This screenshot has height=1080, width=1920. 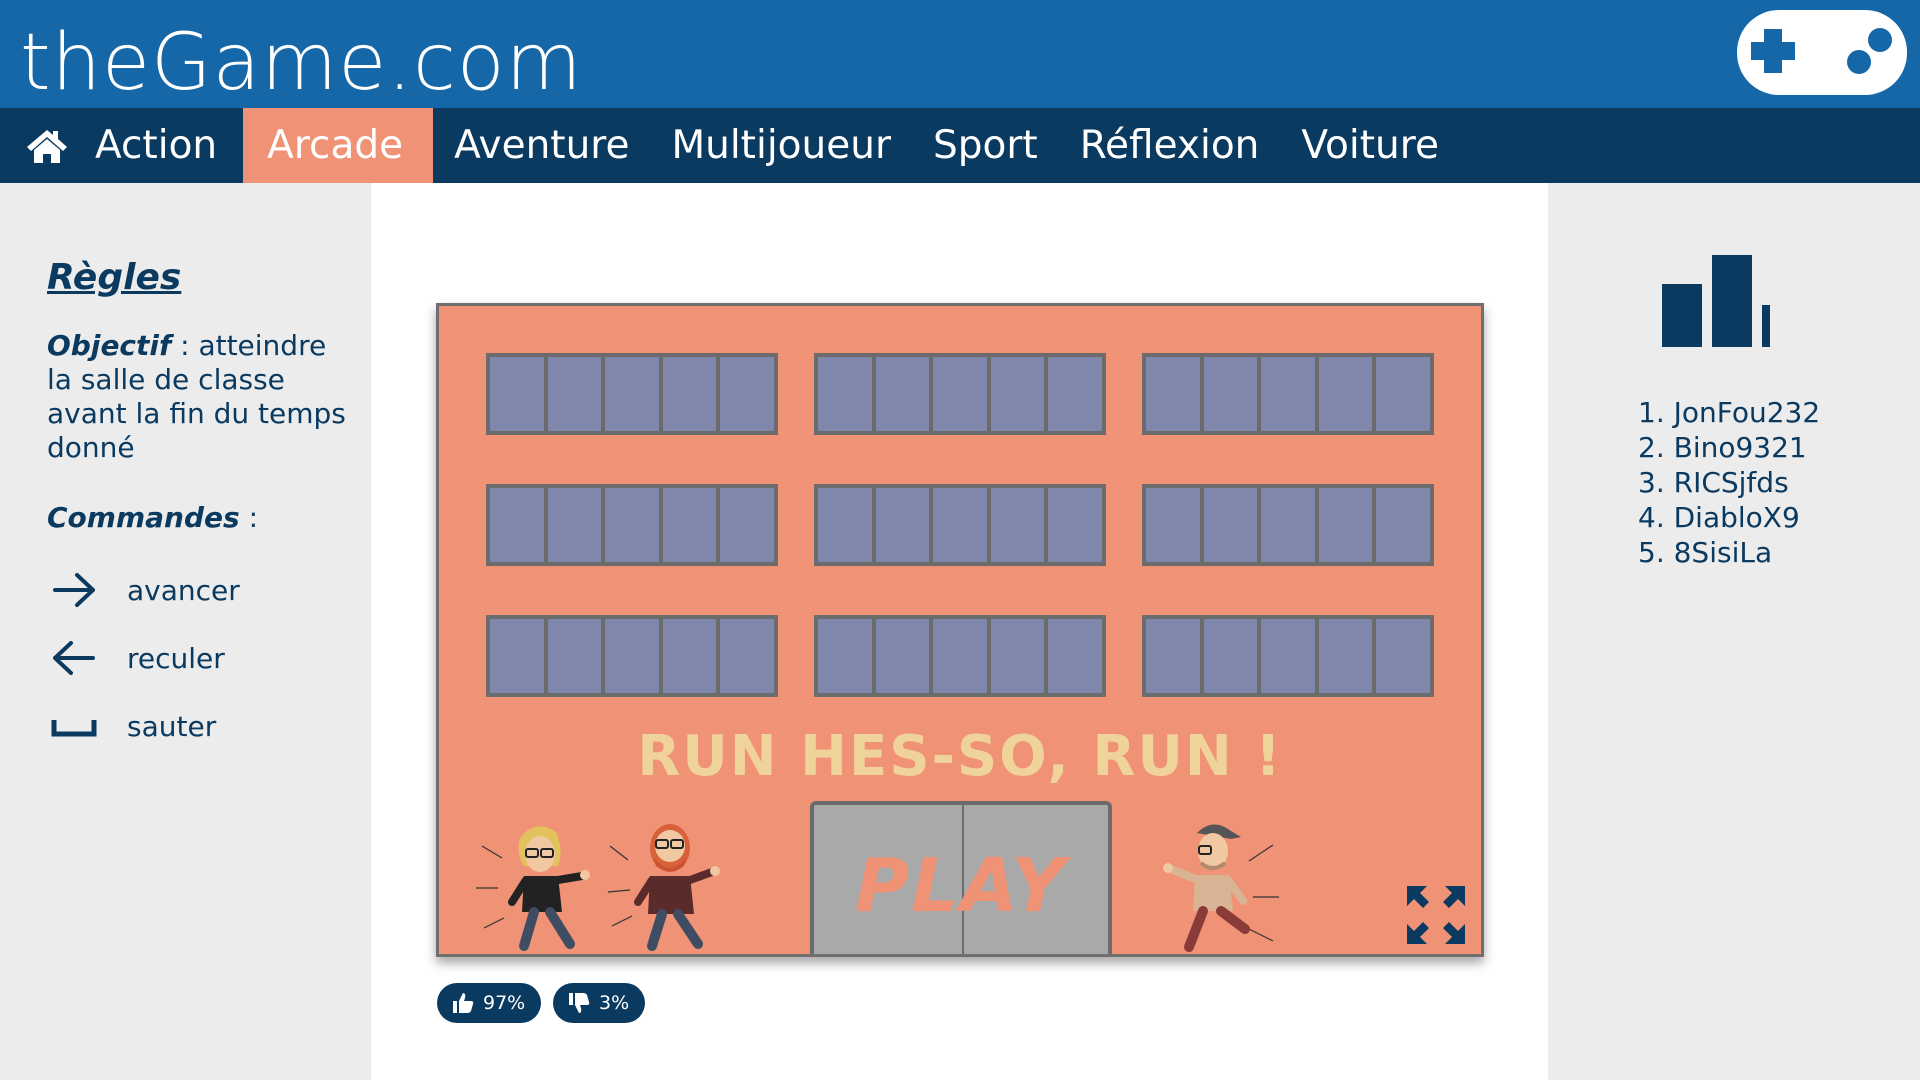 I want to click on command-jump: sauter, so click(x=131, y=726).